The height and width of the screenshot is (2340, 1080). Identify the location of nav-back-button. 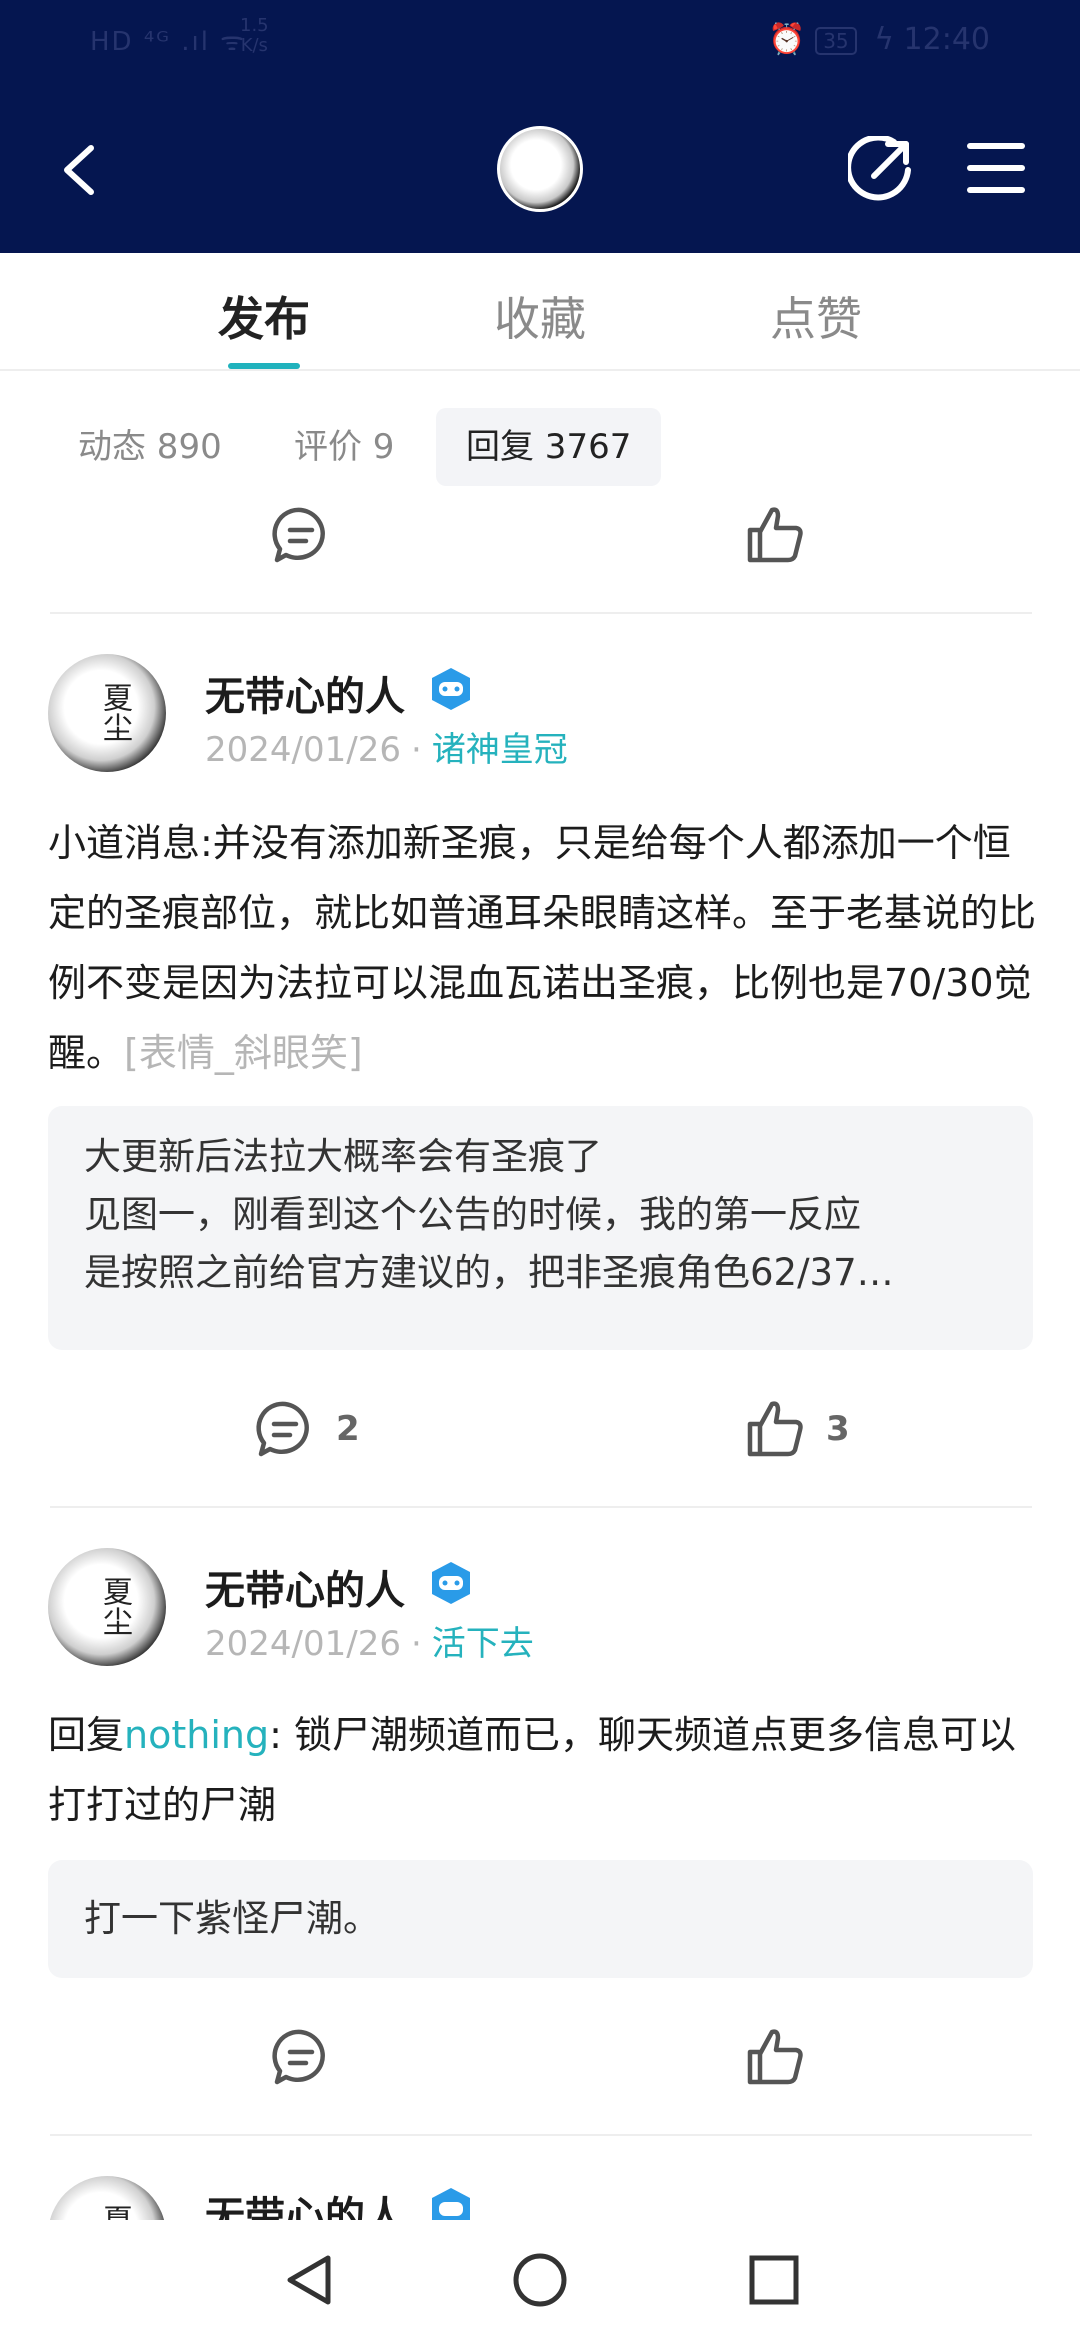
(308, 2280).